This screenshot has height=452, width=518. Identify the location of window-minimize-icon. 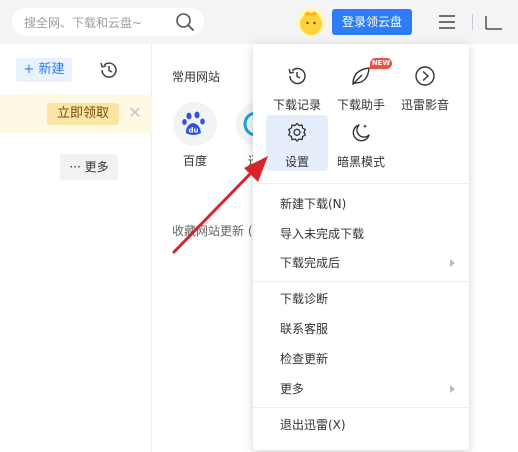
(494, 22).